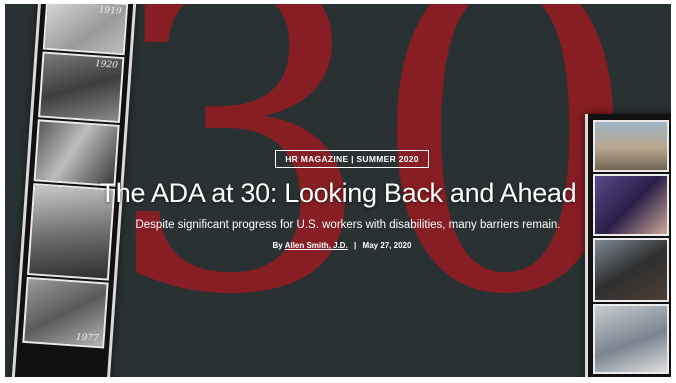  Describe the element at coordinates (387, 245) in the screenshot. I see `publish-date: May 27, 2020` at that location.